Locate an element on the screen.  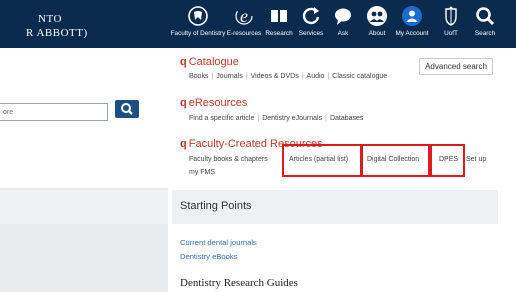
right-margin is located at coordinates (507, 170).